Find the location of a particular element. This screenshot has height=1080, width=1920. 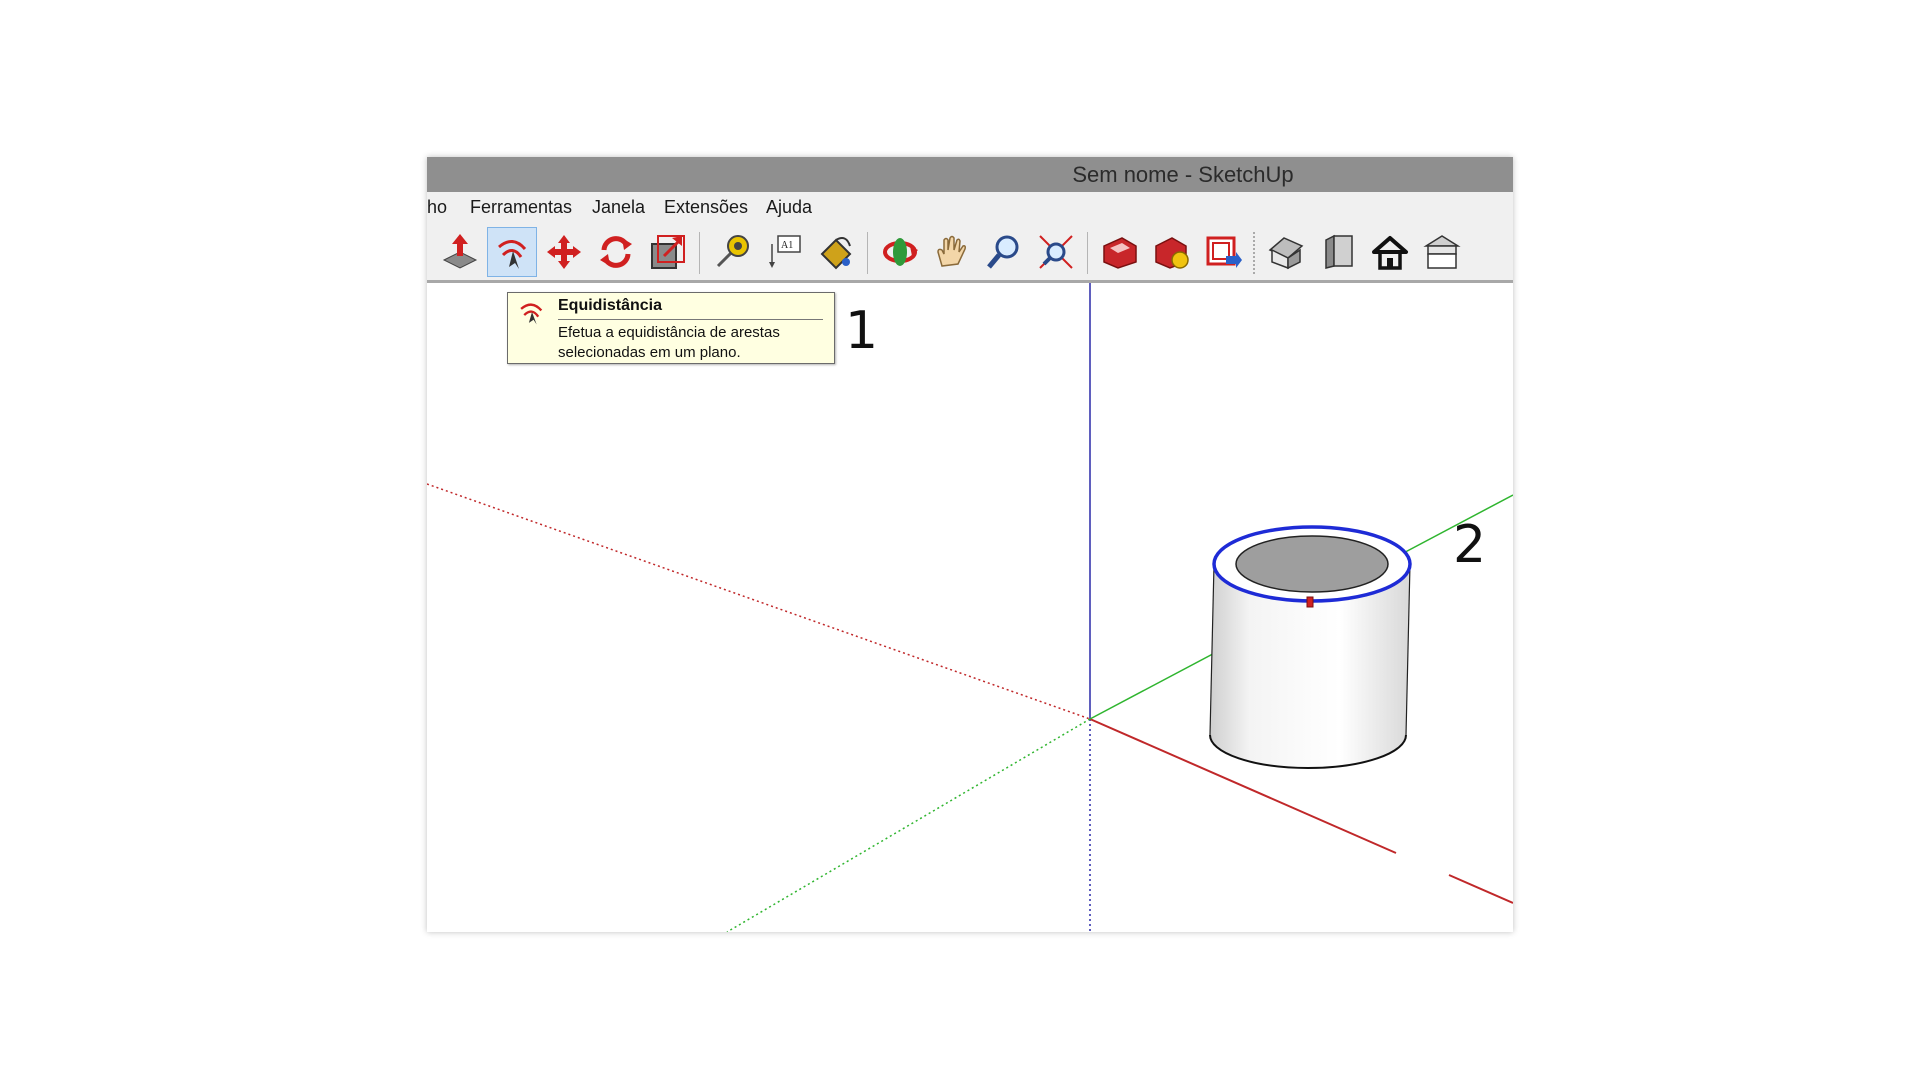

menu-bar: ho Ferramentas Janela Extensões Ajuda is located at coordinates (970, 207).